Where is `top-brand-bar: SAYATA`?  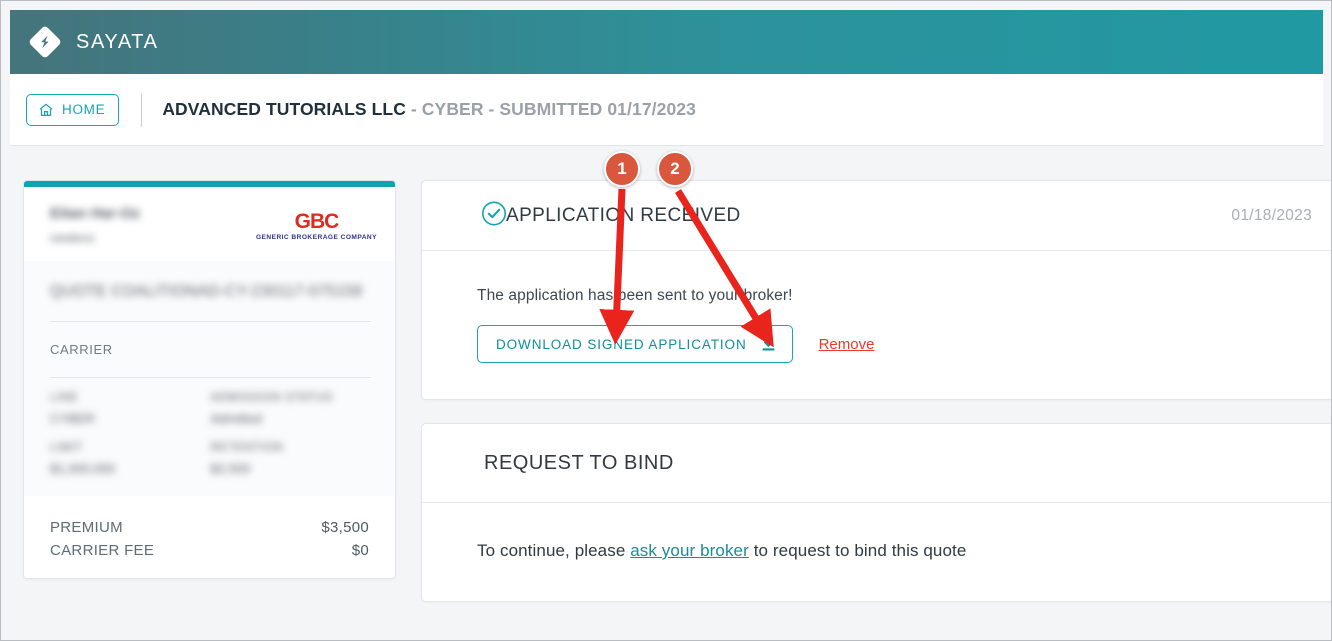
top-brand-bar: SAYATA is located at coordinates (666, 42).